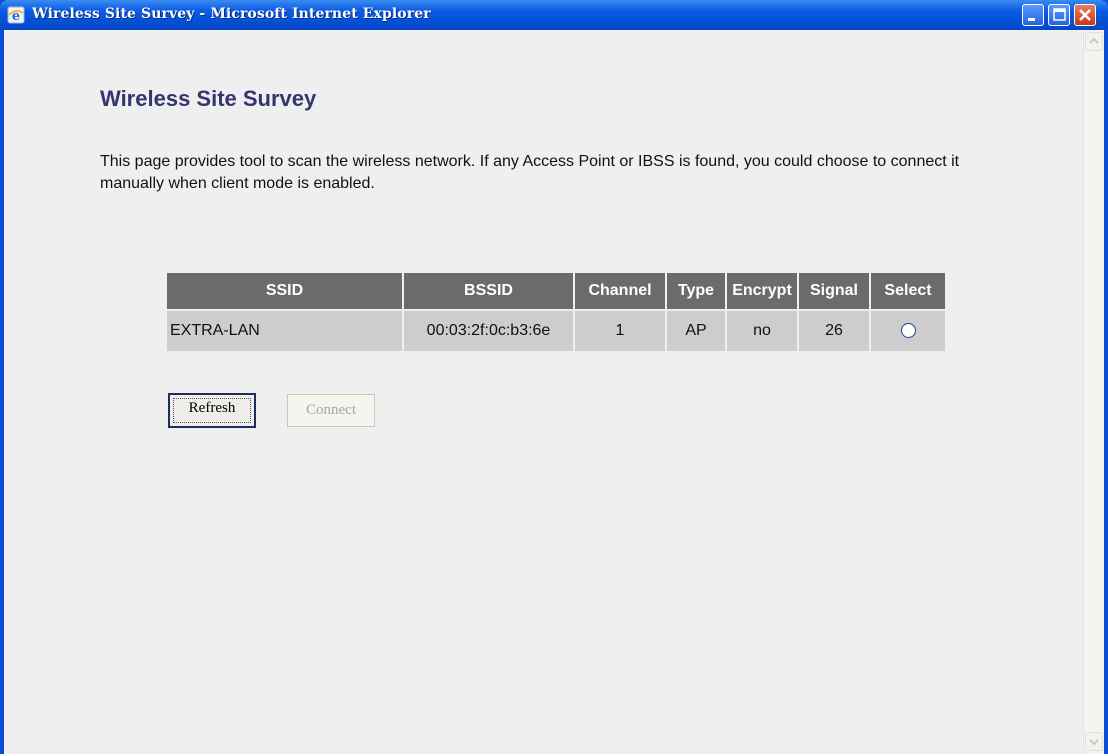 Image resolution: width=1108 pixels, height=756 pixels. Describe the element at coordinates (762, 331) in the screenshot. I see `cell-encrypt: no` at that location.